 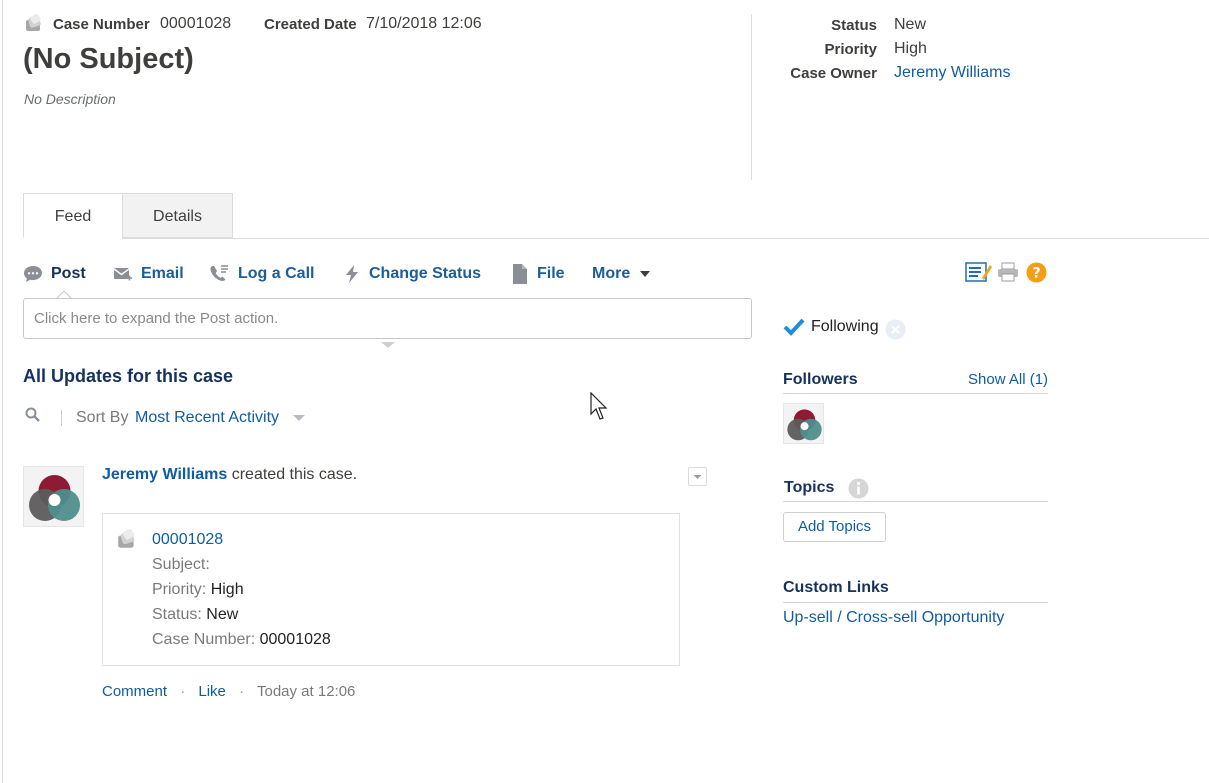 I want to click on file-action-label: File, so click(x=551, y=273).